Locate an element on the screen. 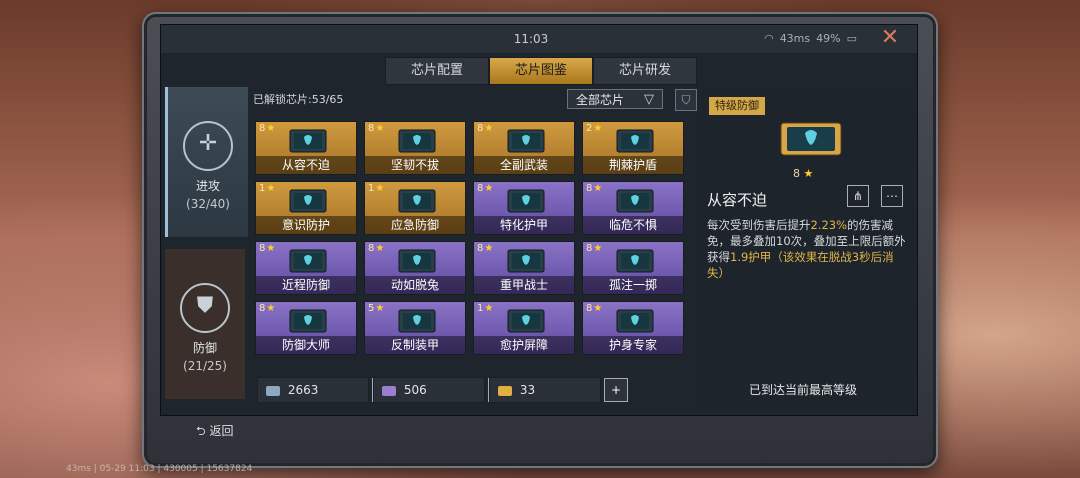 The image size is (1080, 478). chip-card: 8★ 特化护甲 is located at coordinates (524, 208).